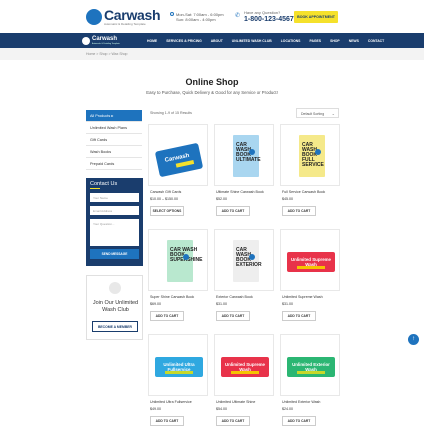 The image size is (424, 426). I want to click on page-title: Online Shop, so click(212, 82).